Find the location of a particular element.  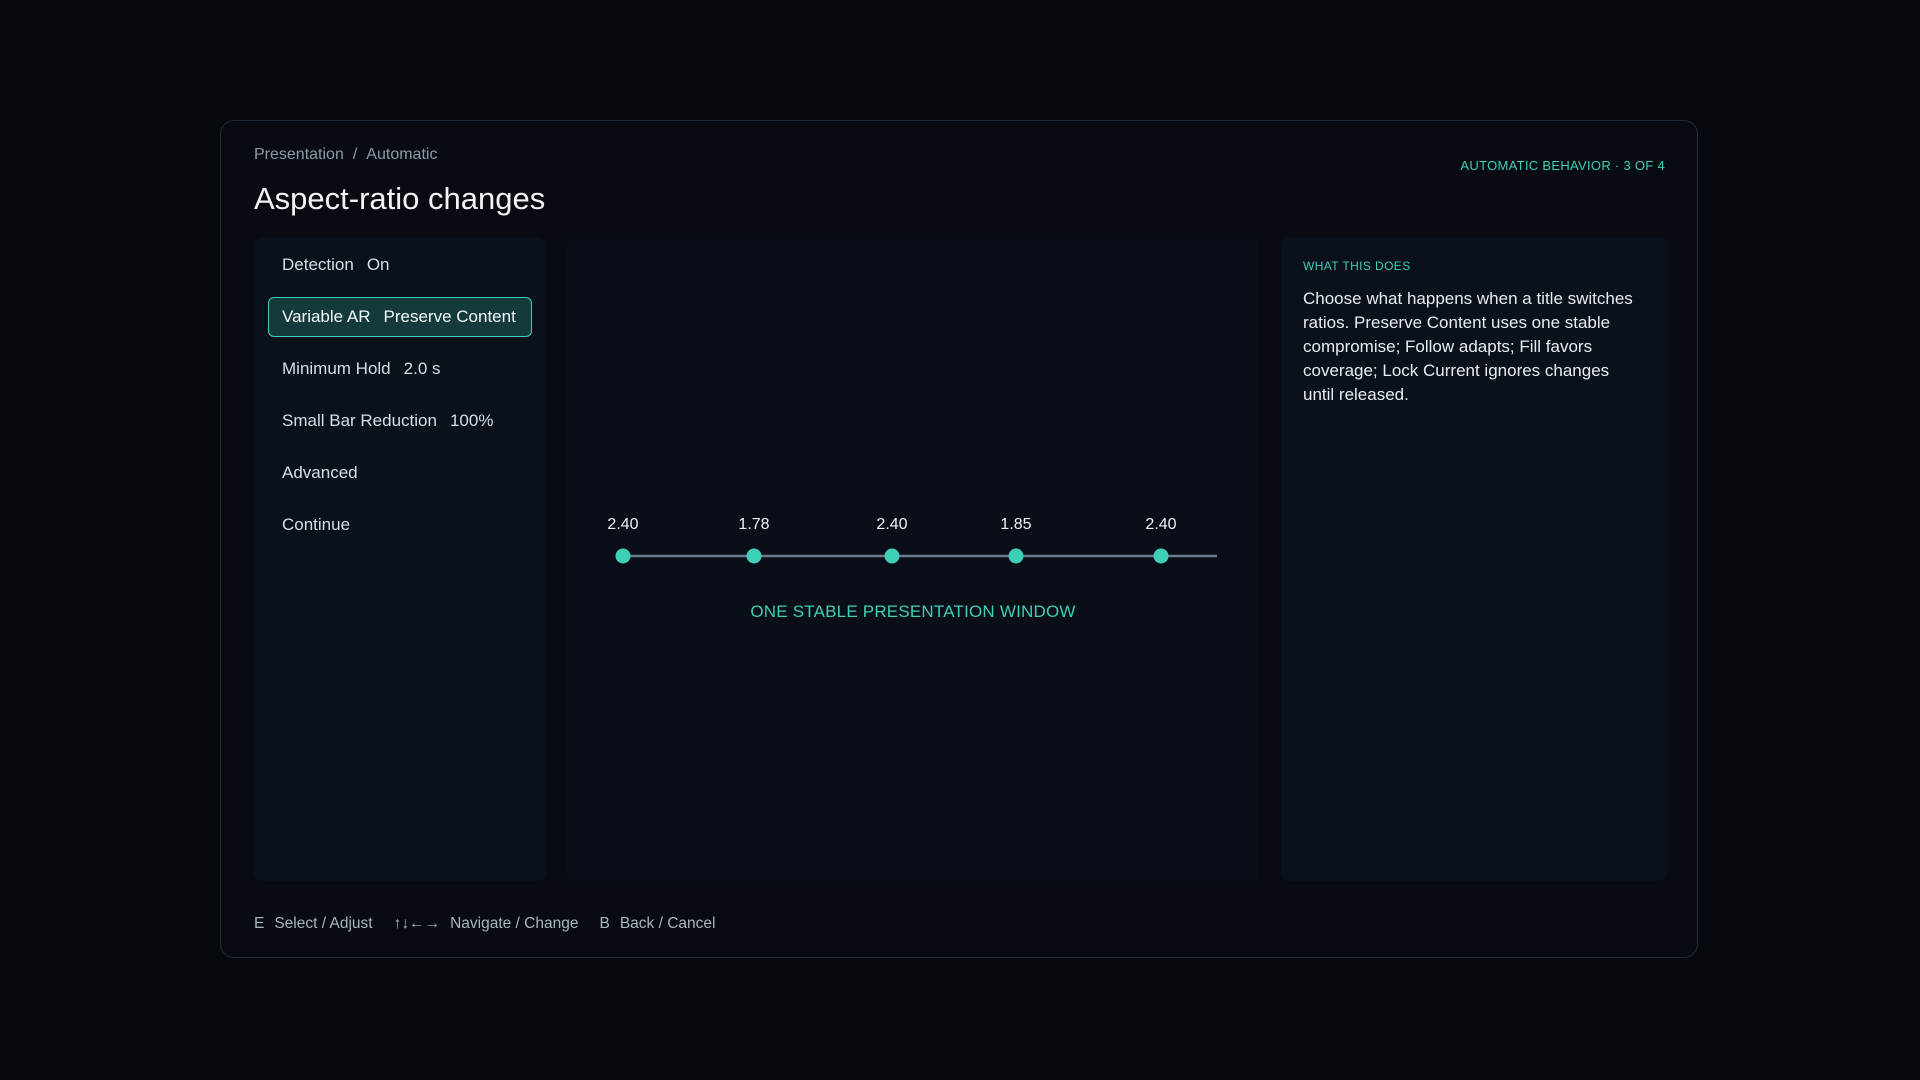

hint-back: B Back / Cancel is located at coordinates (657, 924).